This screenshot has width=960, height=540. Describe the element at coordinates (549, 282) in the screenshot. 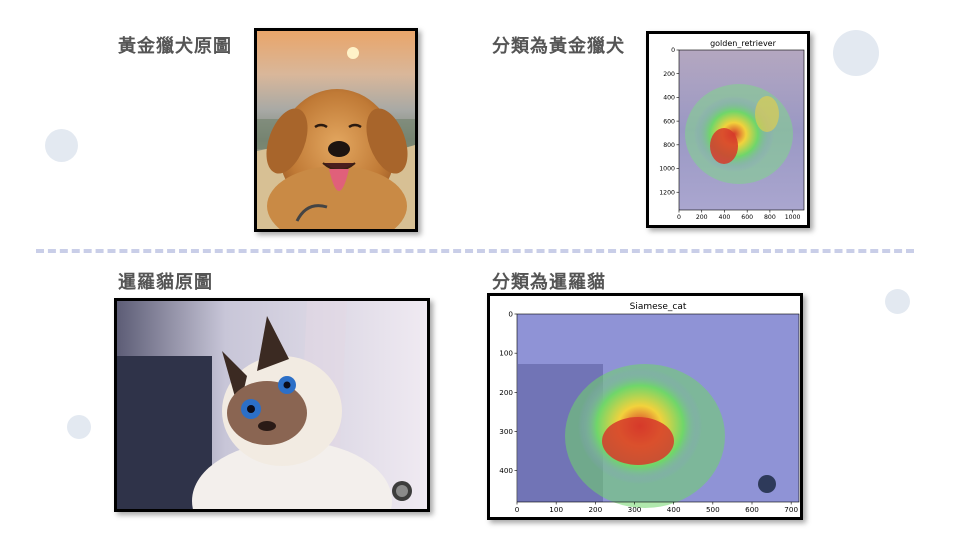

I see `siamese-classified-label: 分類為暹羅貓` at that location.